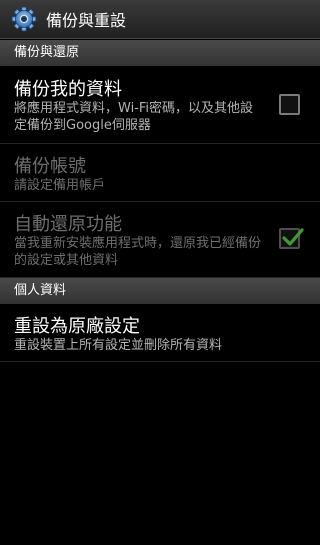 The image size is (320, 545). Describe the element at coordinates (60, 185) in the screenshot. I see `backup-account-summary: 請設定備用帳戶` at that location.